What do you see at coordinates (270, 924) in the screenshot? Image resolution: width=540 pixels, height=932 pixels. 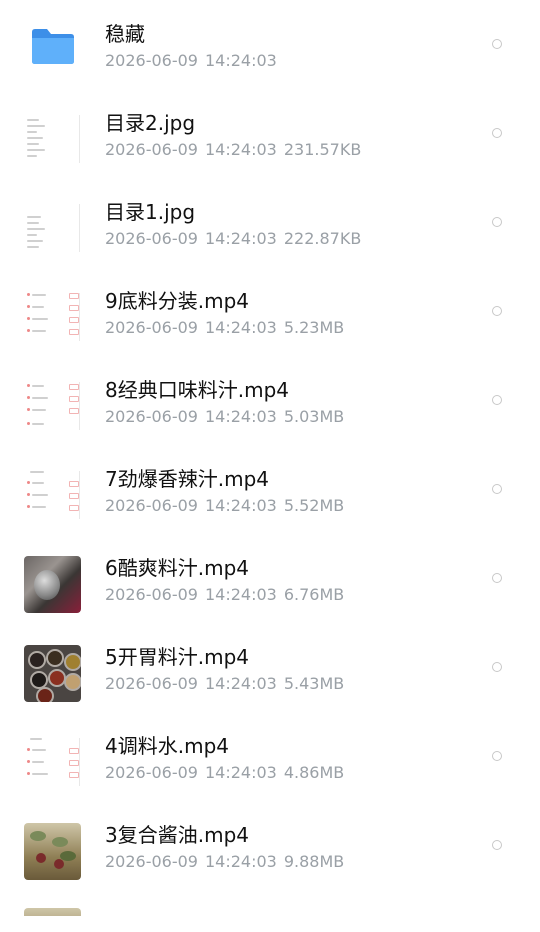 I see `list-bottom-edge` at bounding box center [270, 924].